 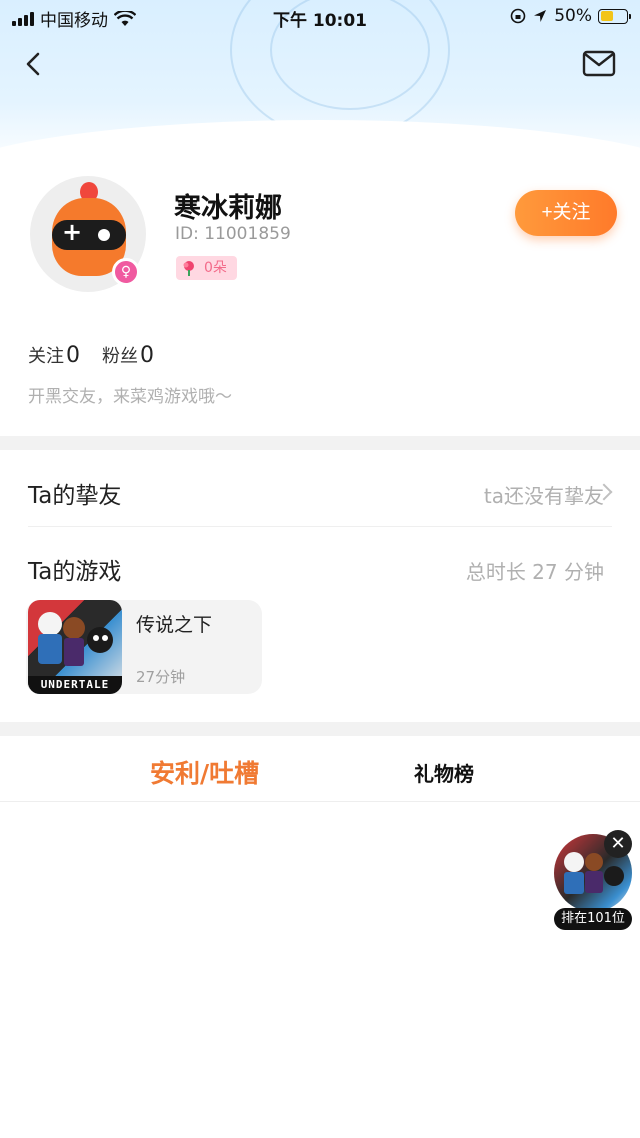 I want to click on game-name: 传说之下, so click(x=174, y=625).